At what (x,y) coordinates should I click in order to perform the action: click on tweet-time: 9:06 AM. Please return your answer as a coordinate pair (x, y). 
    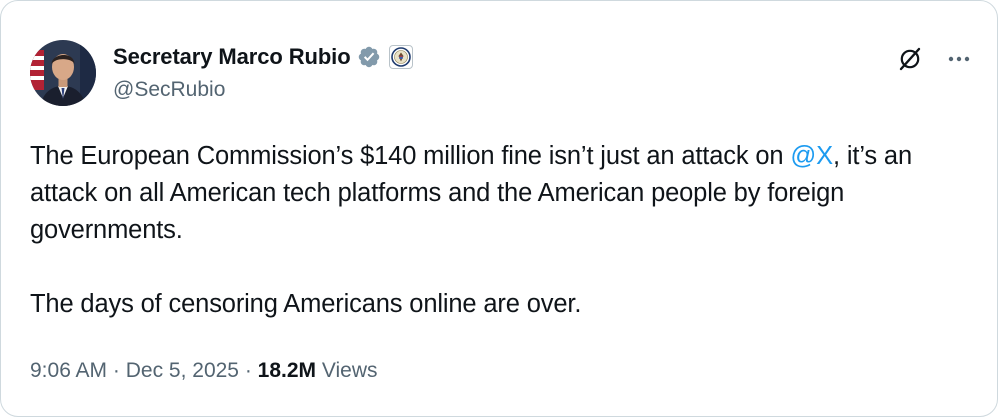
    Looking at the image, I should click on (68, 370).